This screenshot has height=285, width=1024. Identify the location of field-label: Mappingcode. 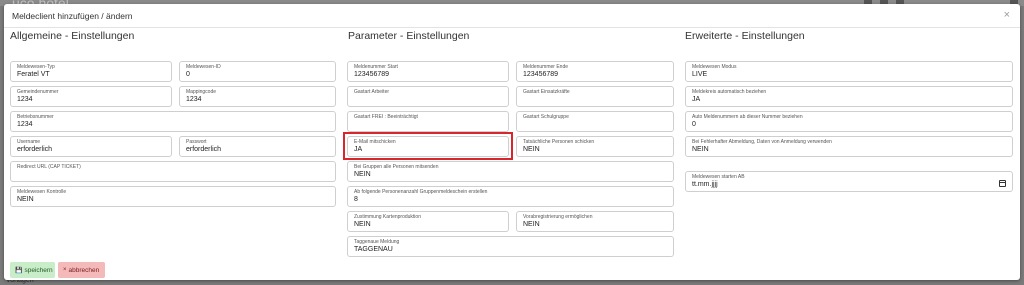
(201, 92).